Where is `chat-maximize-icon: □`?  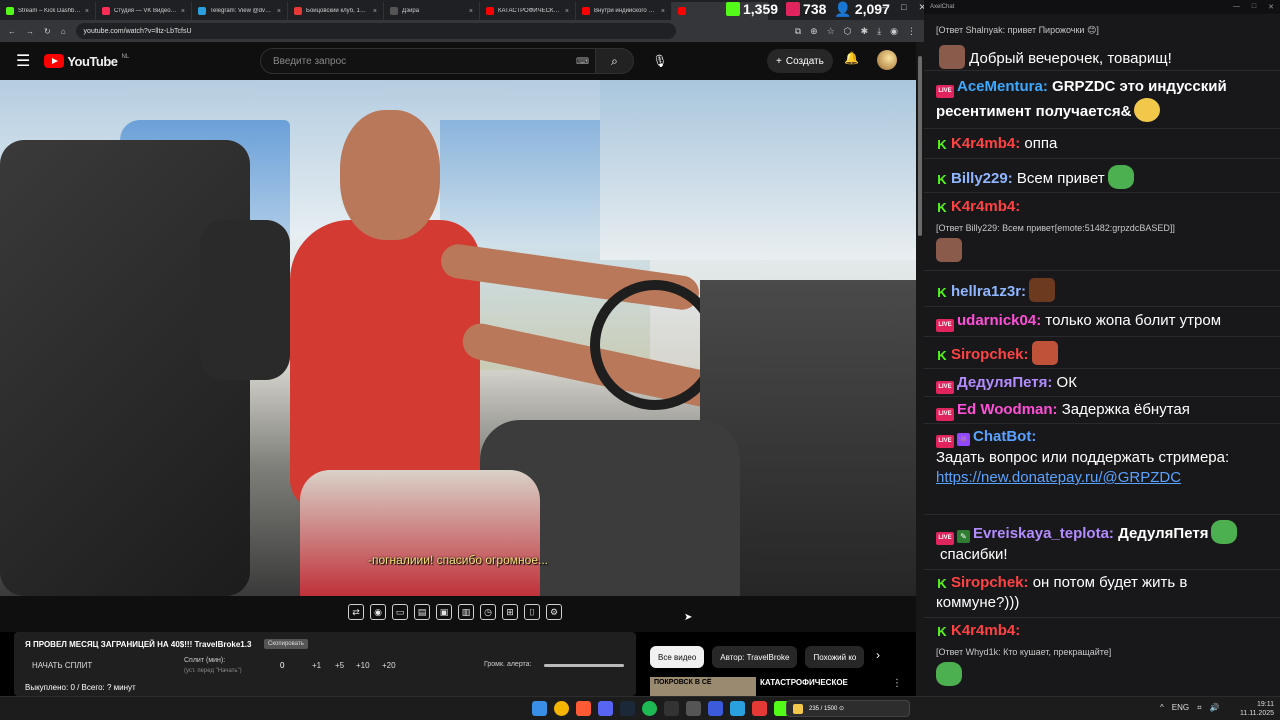
chat-maximize-icon: □ is located at coordinates (1254, 7).